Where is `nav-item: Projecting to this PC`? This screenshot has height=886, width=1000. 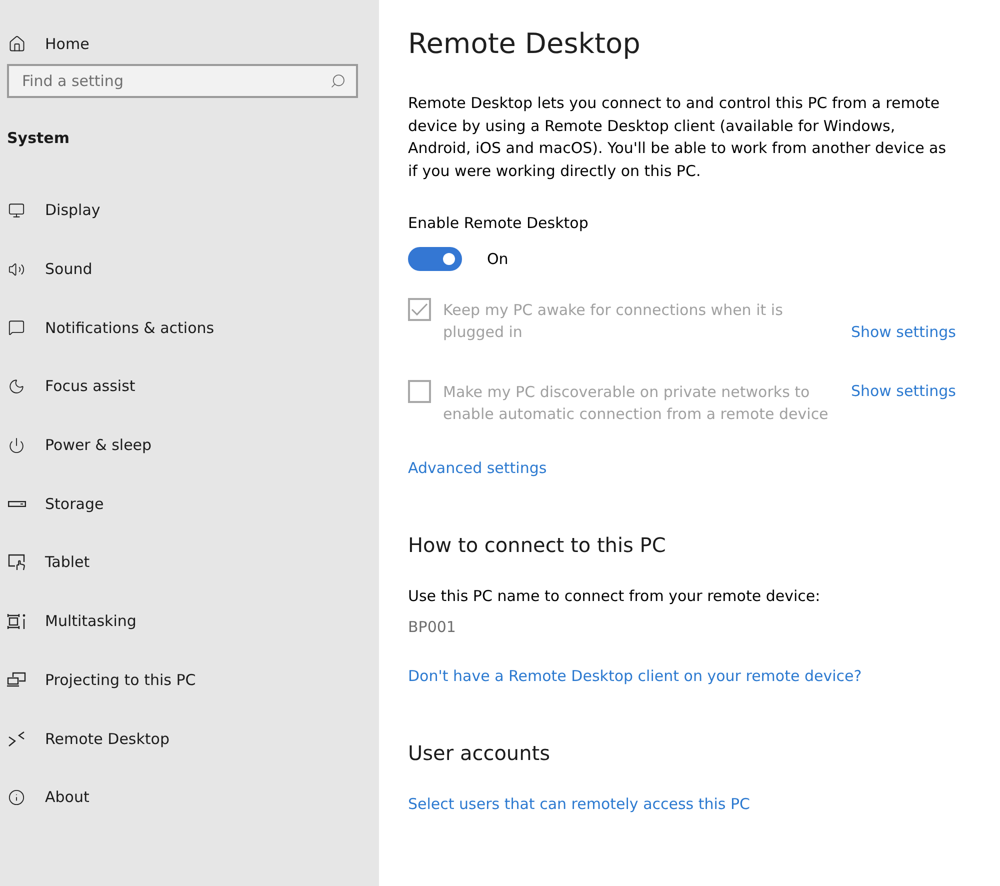 nav-item: Projecting to this PC is located at coordinates (103, 680).